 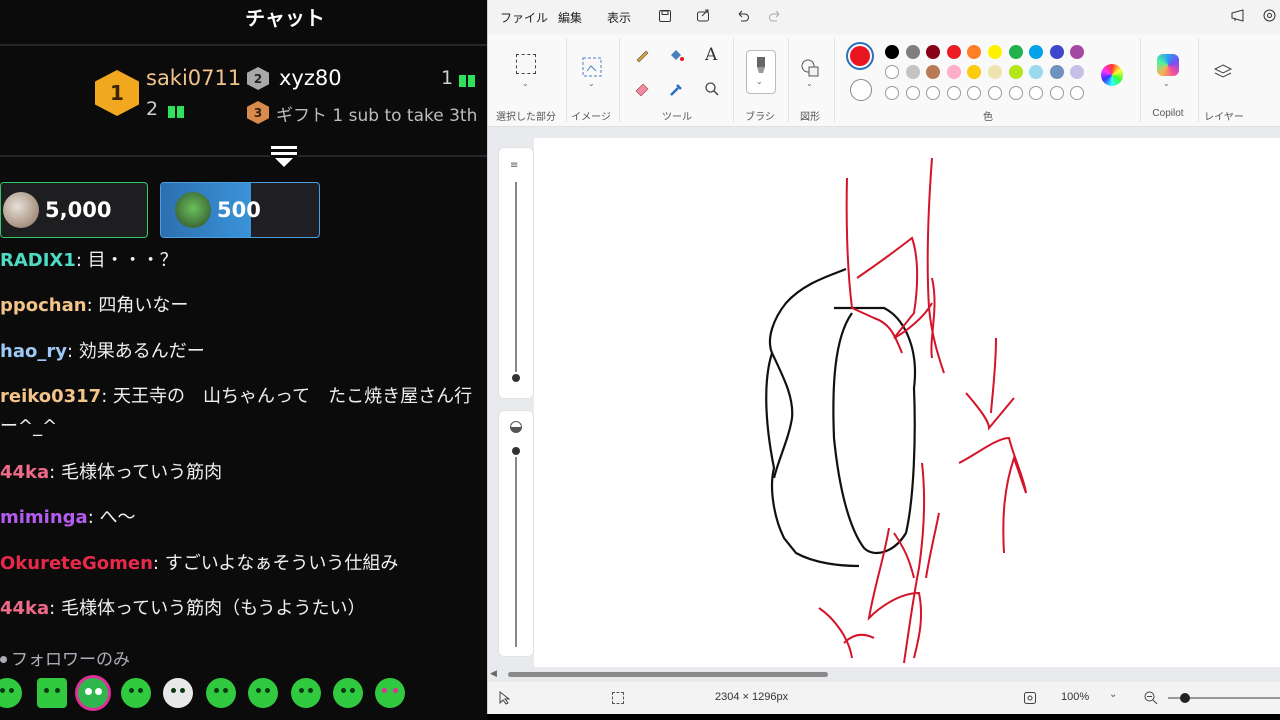 What do you see at coordinates (861, 90) in the screenshot?
I see `secondary-color-button` at bounding box center [861, 90].